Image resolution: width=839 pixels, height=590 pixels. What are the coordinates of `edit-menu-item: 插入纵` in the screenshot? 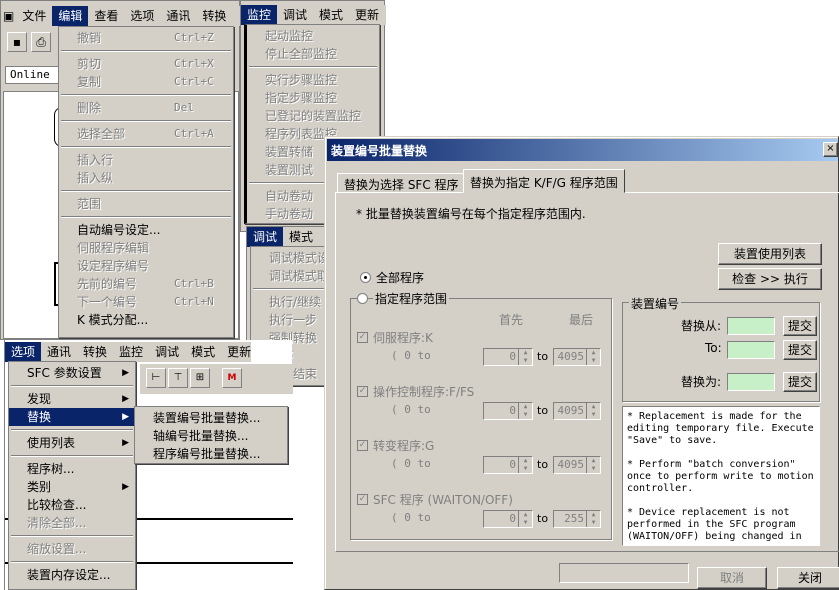 It's located at (146, 178).